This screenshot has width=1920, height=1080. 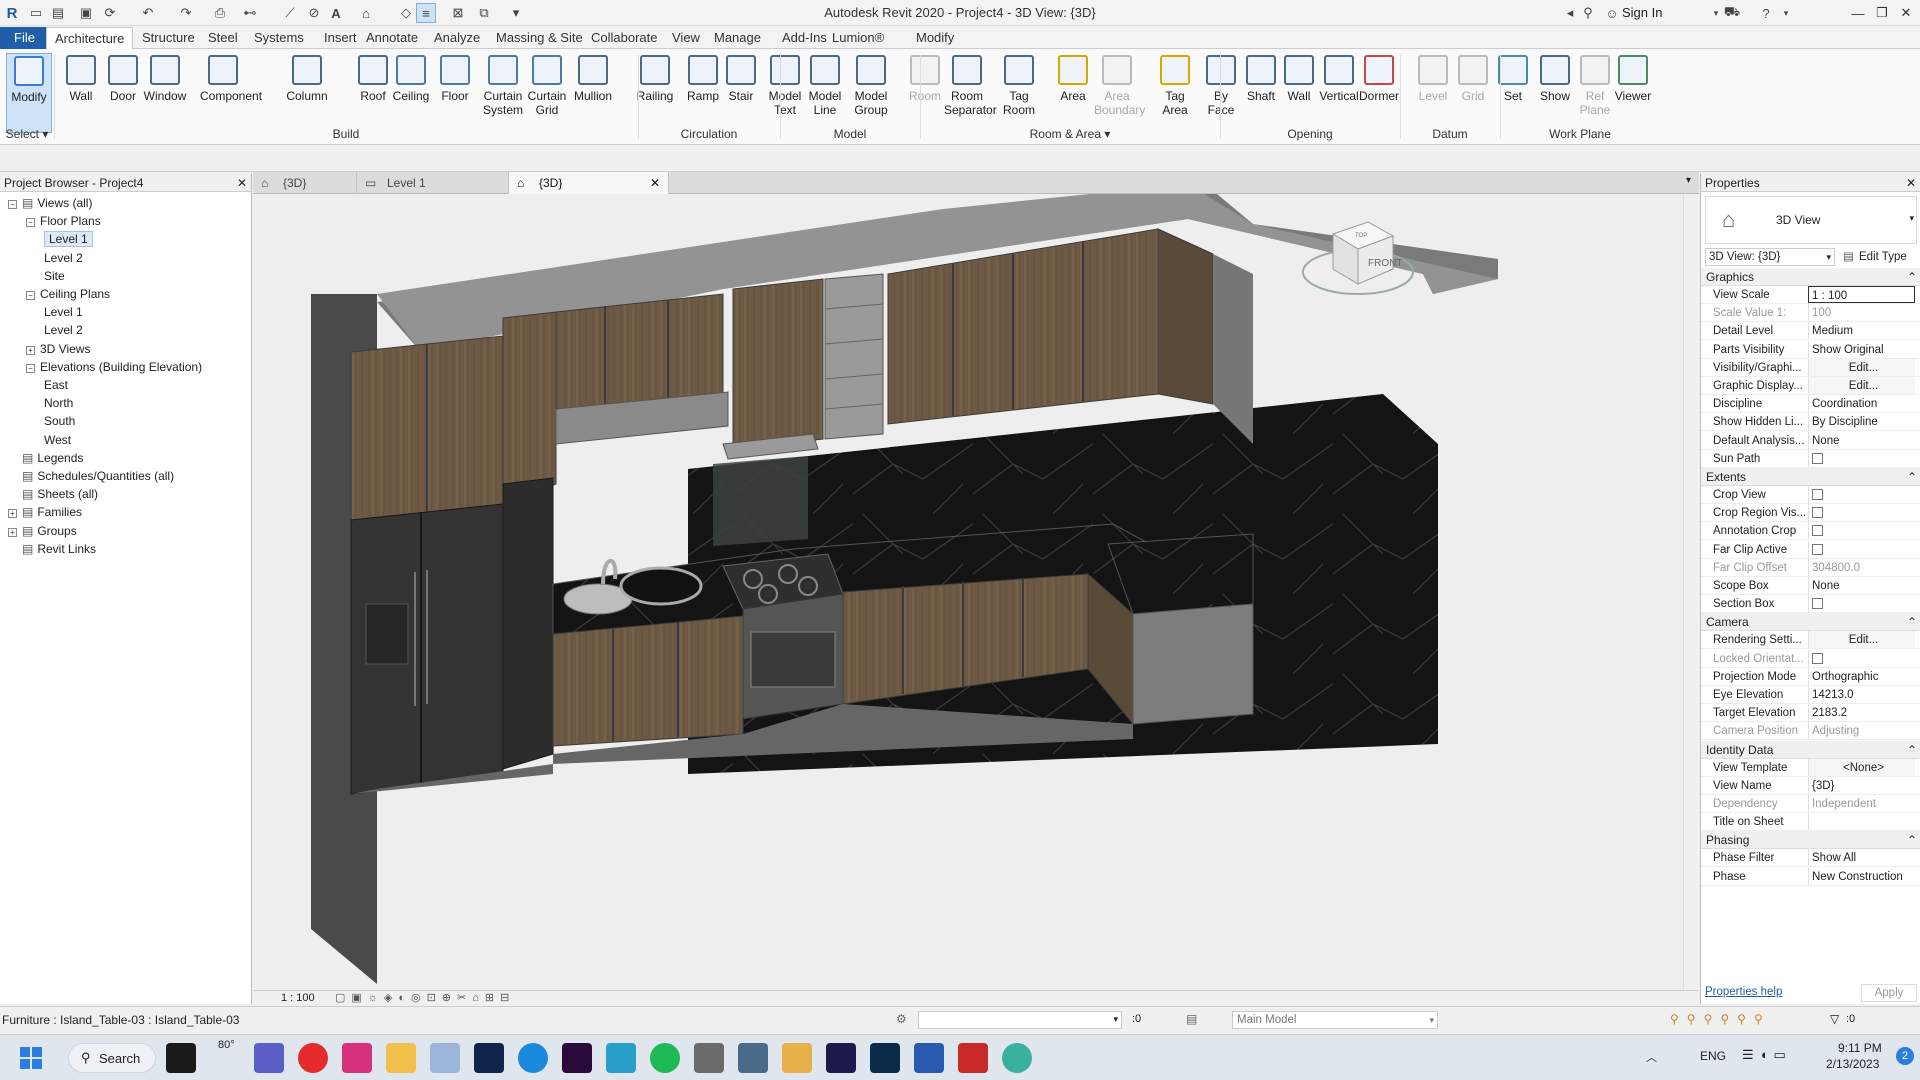 What do you see at coordinates (1570, 13) in the screenshot?
I see `chevron-left-icon: ◂` at bounding box center [1570, 13].